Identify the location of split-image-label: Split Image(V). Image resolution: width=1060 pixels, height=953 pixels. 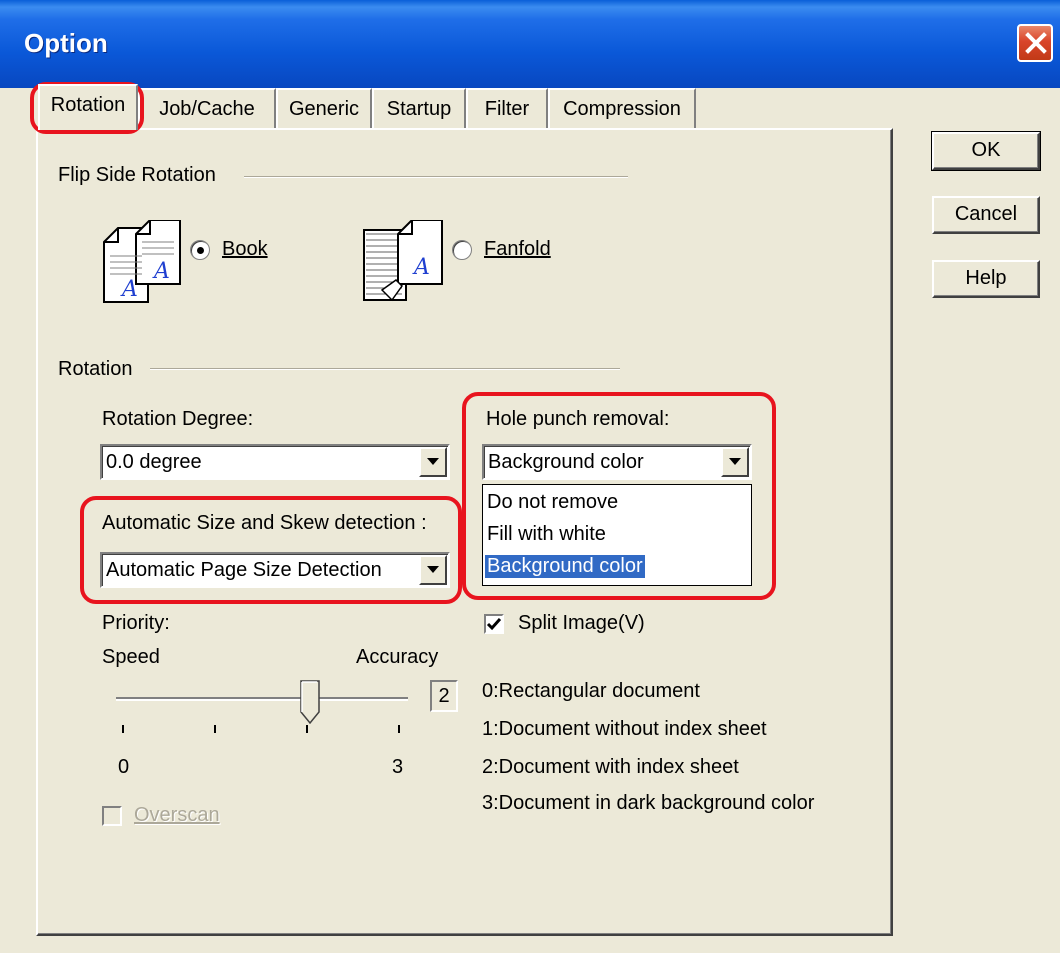
(581, 623).